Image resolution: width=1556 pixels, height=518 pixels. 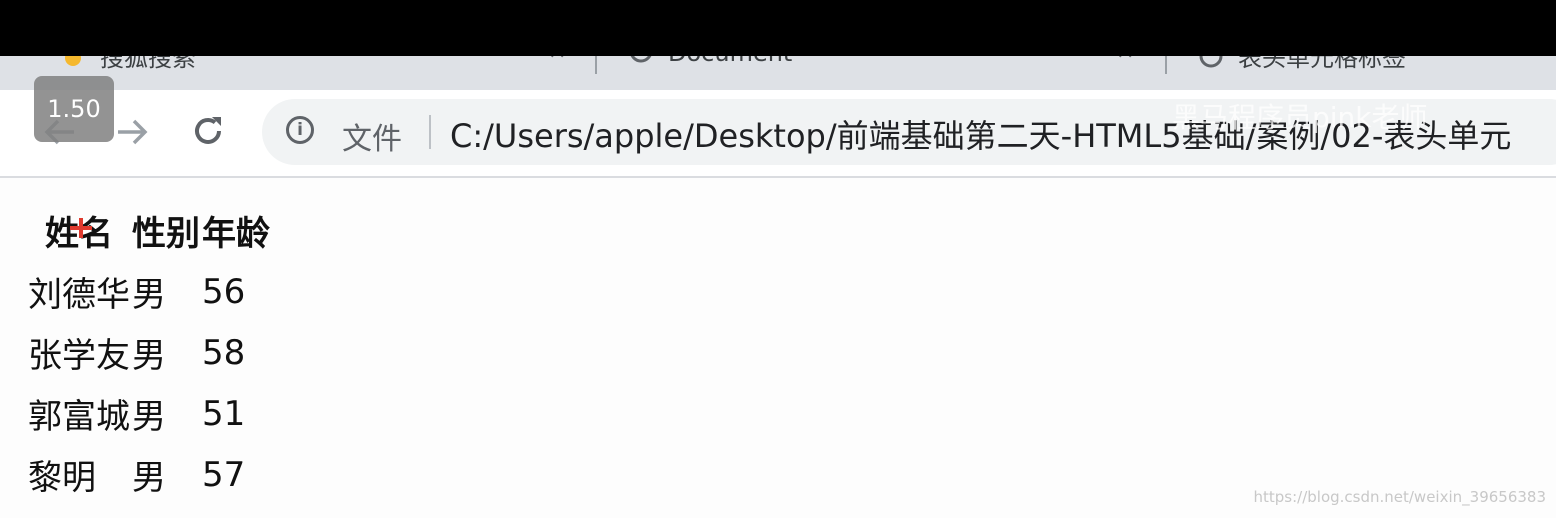 I want to click on tab-strip: 搜狐搜索 ✕ Document ✕ 表头单元格标签, so click(x=778, y=73).